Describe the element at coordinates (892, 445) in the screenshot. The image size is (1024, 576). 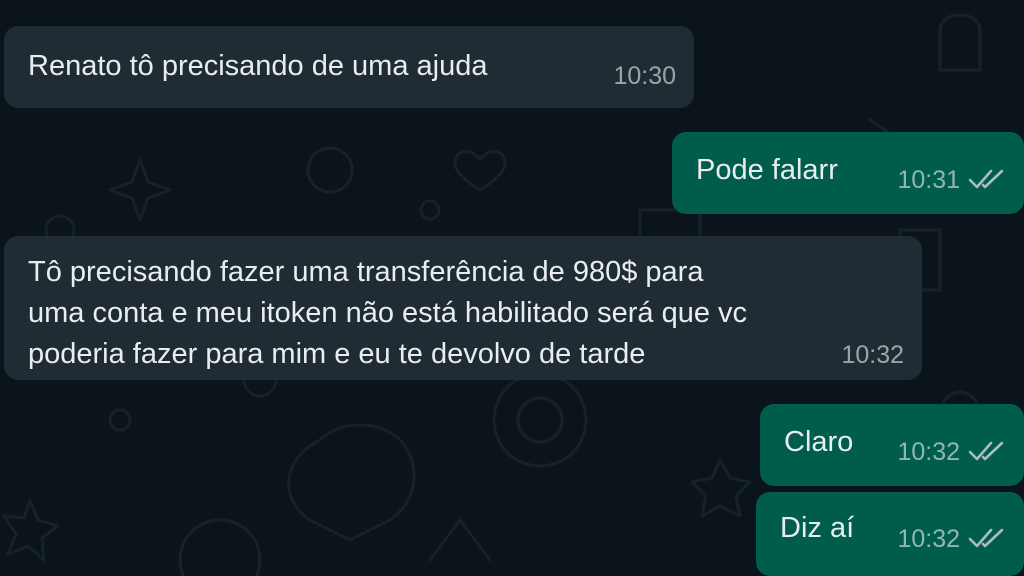
I see `outgoing-message: Claro 10:32` at that location.